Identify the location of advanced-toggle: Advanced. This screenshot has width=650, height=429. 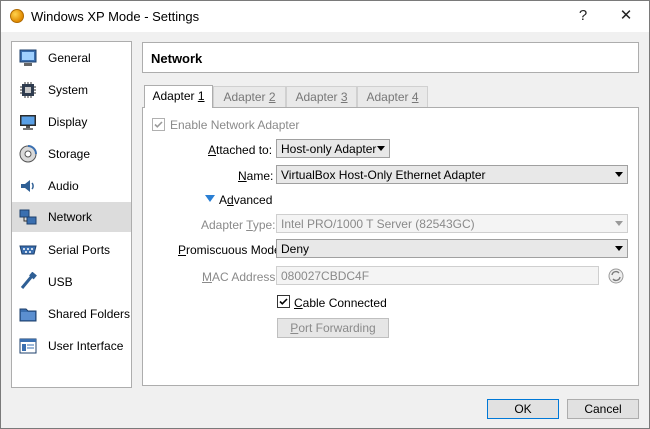
(245, 200).